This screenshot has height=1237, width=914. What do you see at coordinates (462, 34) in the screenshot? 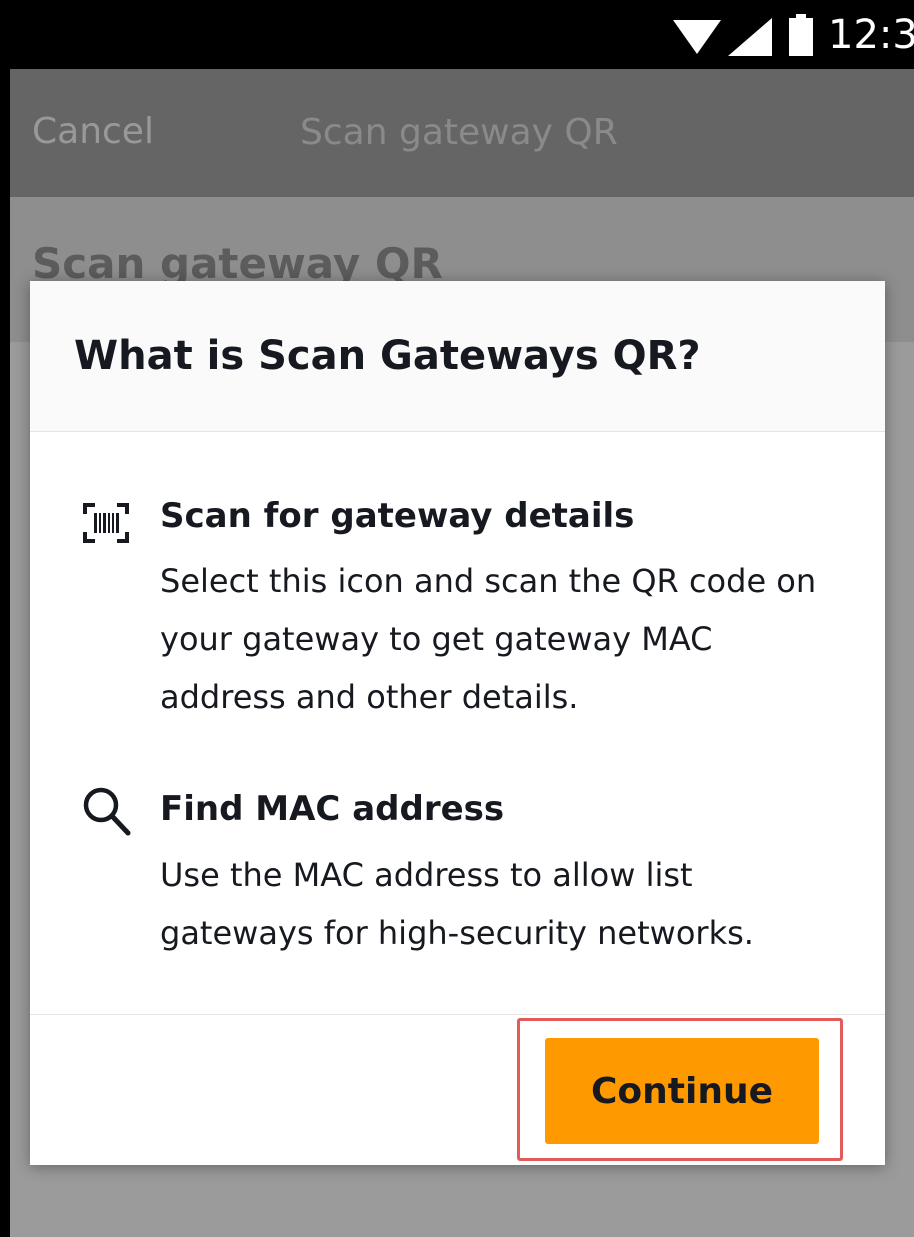
I see `status-bar: 12:30` at bounding box center [462, 34].